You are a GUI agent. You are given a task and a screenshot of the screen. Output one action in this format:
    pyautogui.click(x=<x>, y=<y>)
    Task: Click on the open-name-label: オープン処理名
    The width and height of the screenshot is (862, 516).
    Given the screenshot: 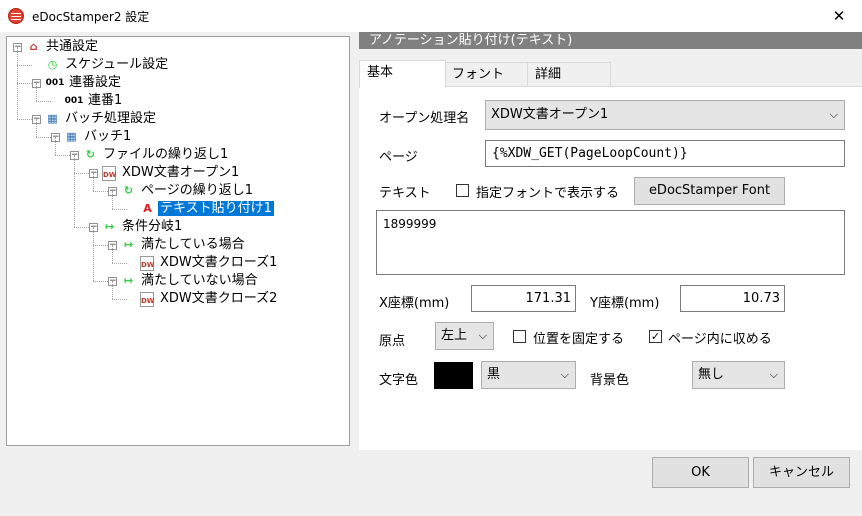 What is the action you would take?
    pyautogui.click(x=424, y=118)
    